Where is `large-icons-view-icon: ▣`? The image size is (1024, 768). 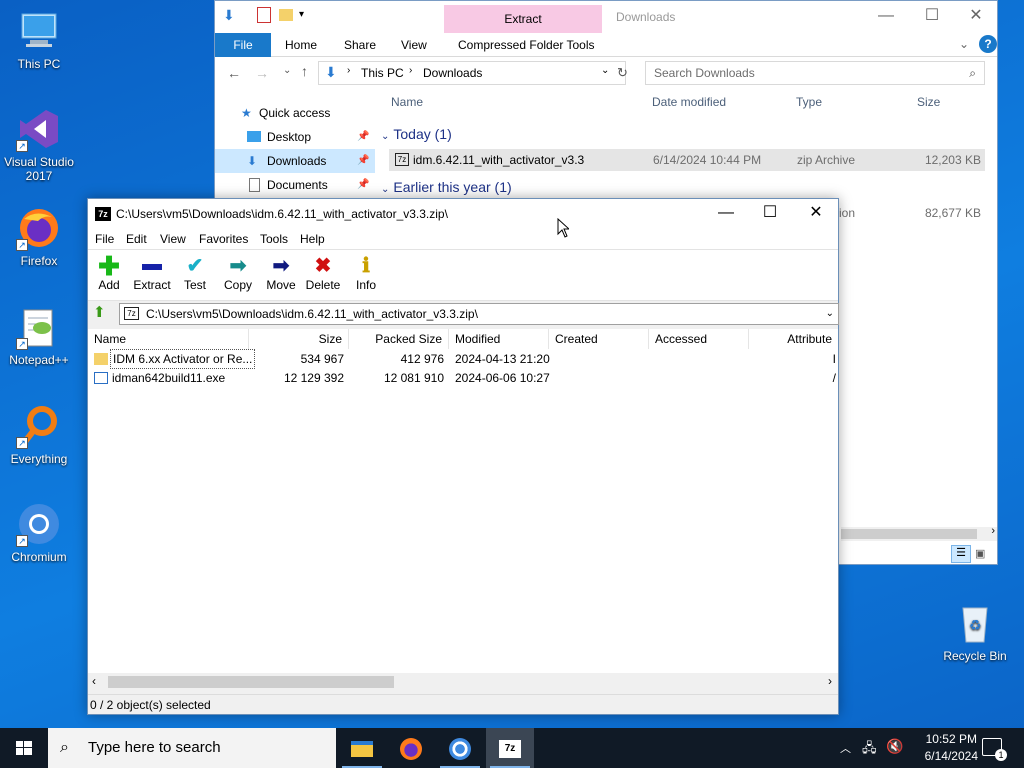
large-icons-view-icon: ▣ is located at coordinates (980, 553).